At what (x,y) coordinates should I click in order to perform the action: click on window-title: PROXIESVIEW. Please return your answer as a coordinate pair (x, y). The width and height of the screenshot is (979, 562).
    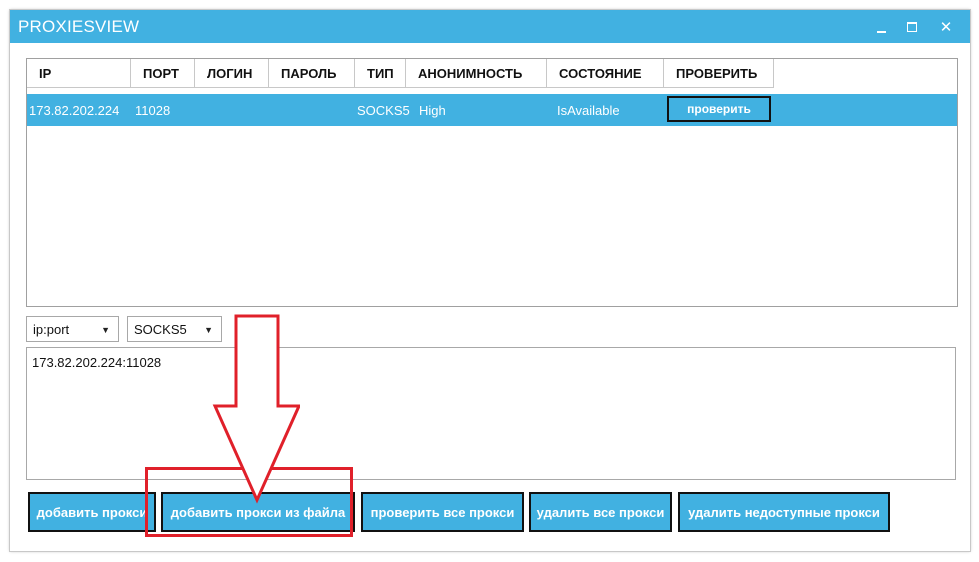
    Looking at the image, I should click on (79, 26).